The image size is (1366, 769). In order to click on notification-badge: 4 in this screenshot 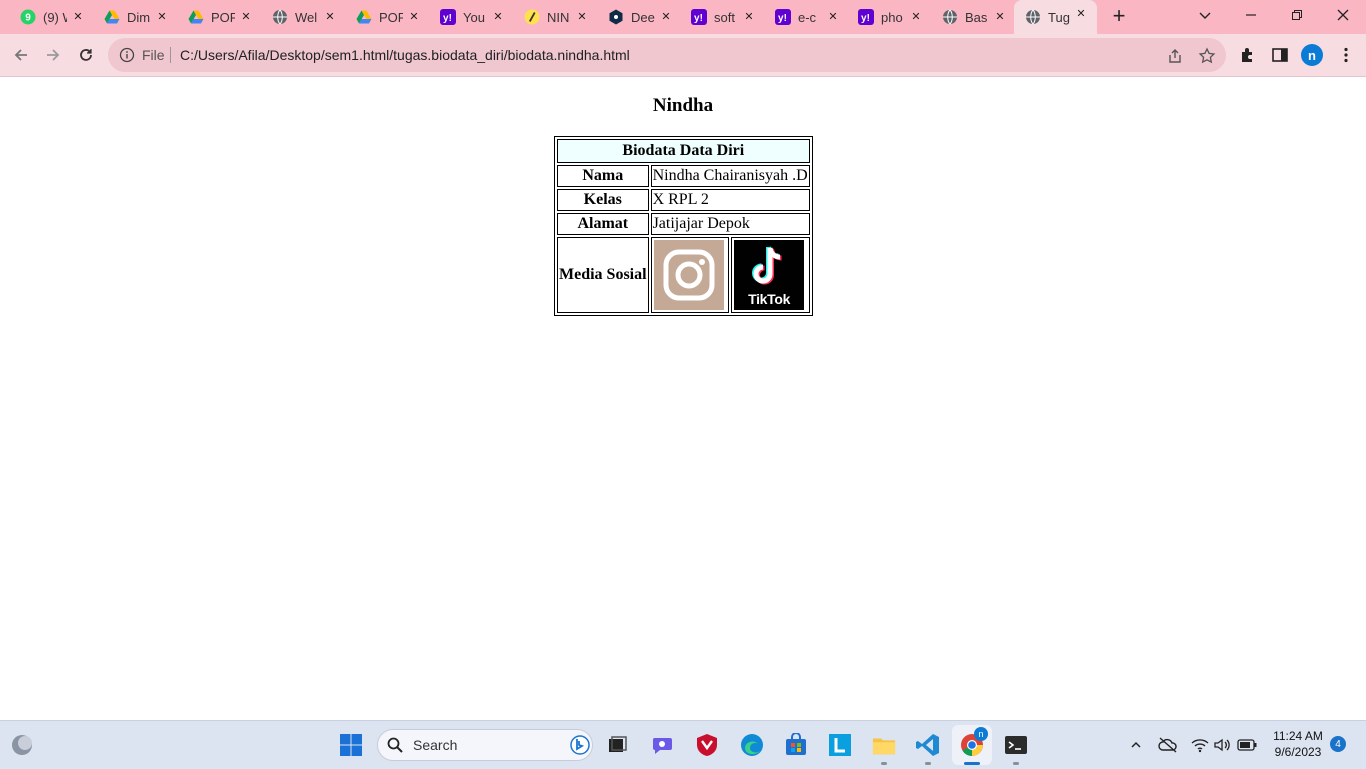, I will do `click(1338, 744)`.